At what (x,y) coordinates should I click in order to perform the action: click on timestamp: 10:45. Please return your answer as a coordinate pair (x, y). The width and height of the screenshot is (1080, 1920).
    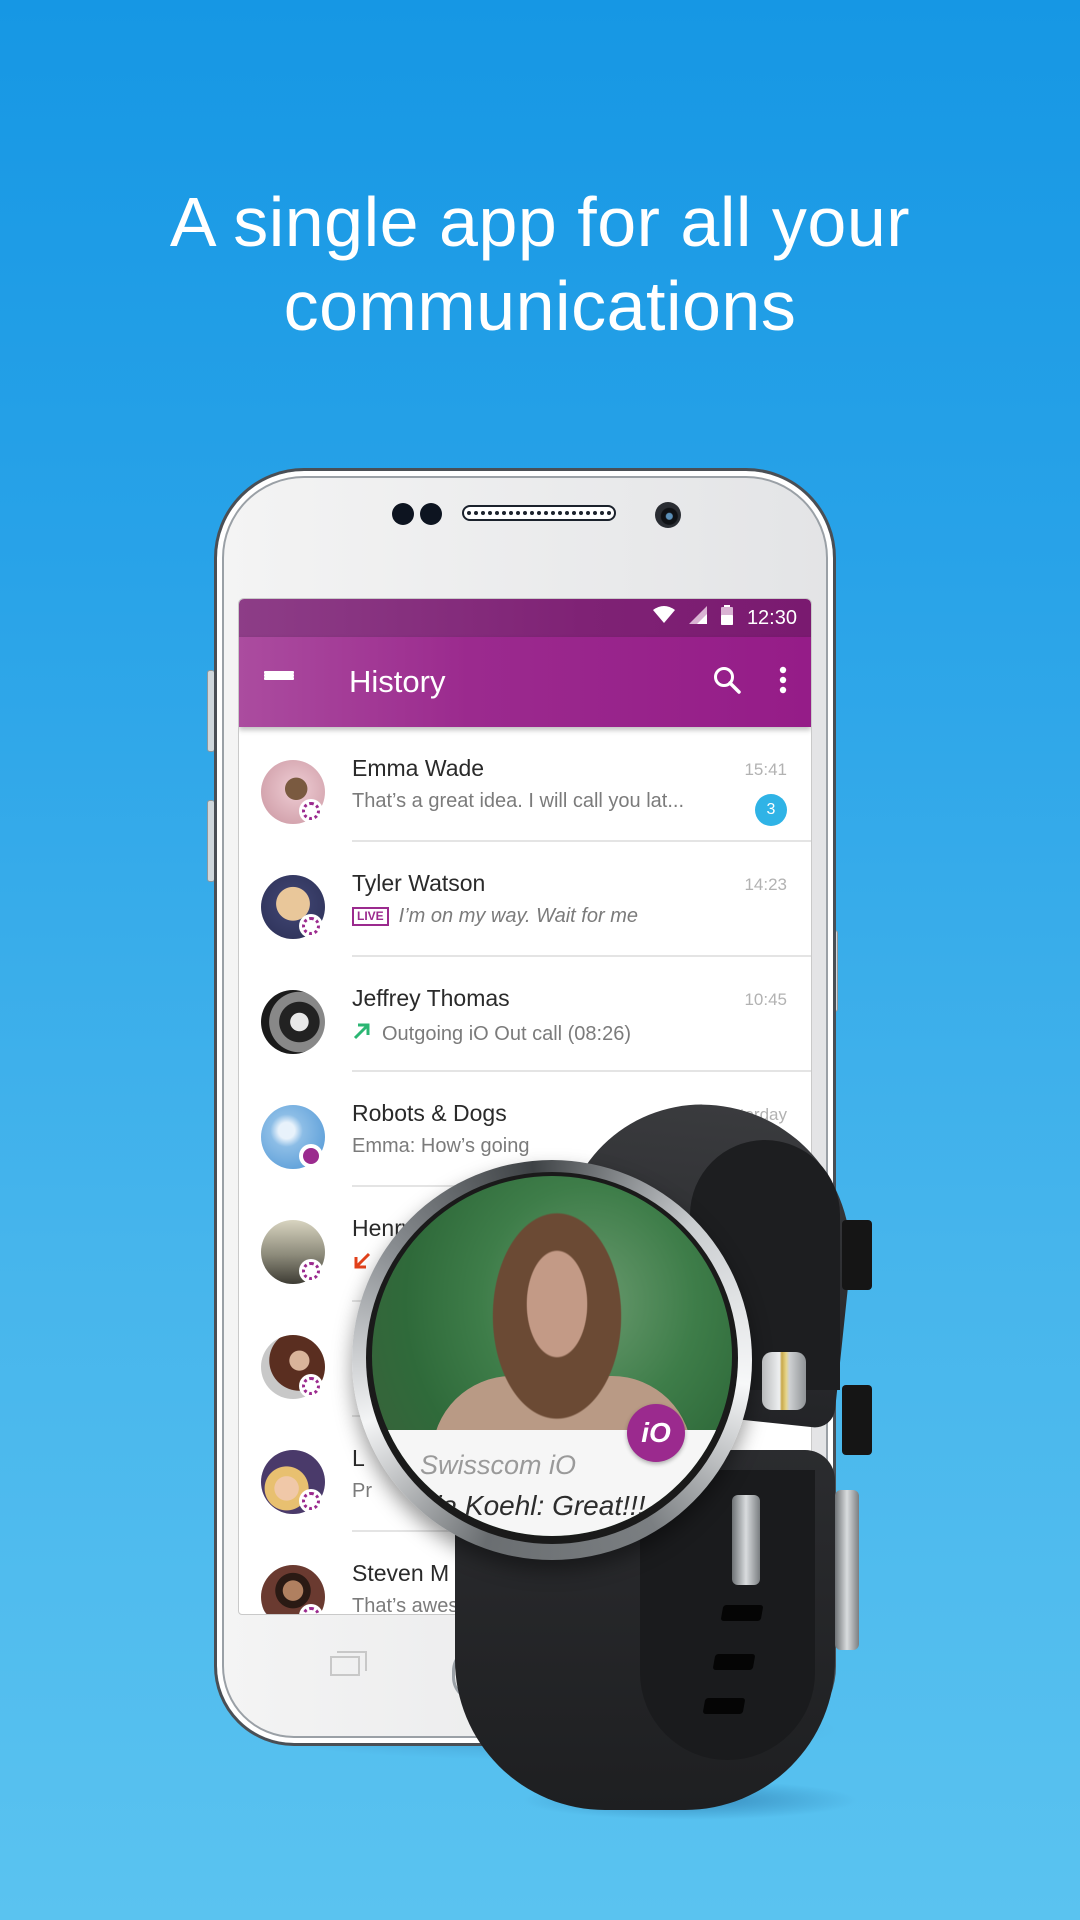
    Looking at the image, I should click on (765, 999).